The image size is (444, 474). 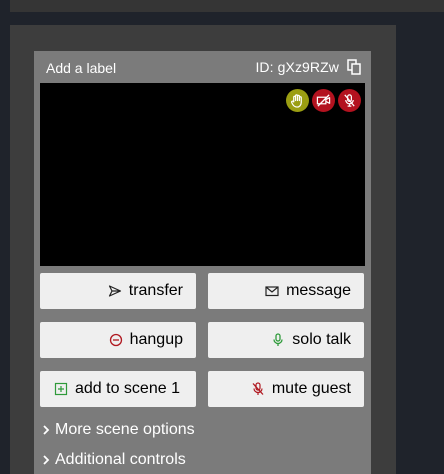 I want to click on copy-icon, so click(x=354, y=67).